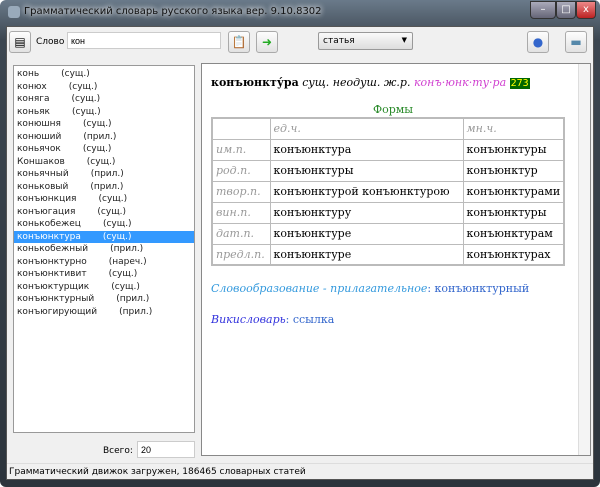 This screenshot has height=487, width=600. What do you see at coordinates (356, 82) in the screenshot?
I see `grammar-info: сущ. неодуш. ж.р.` at bounding box center [356, 82].